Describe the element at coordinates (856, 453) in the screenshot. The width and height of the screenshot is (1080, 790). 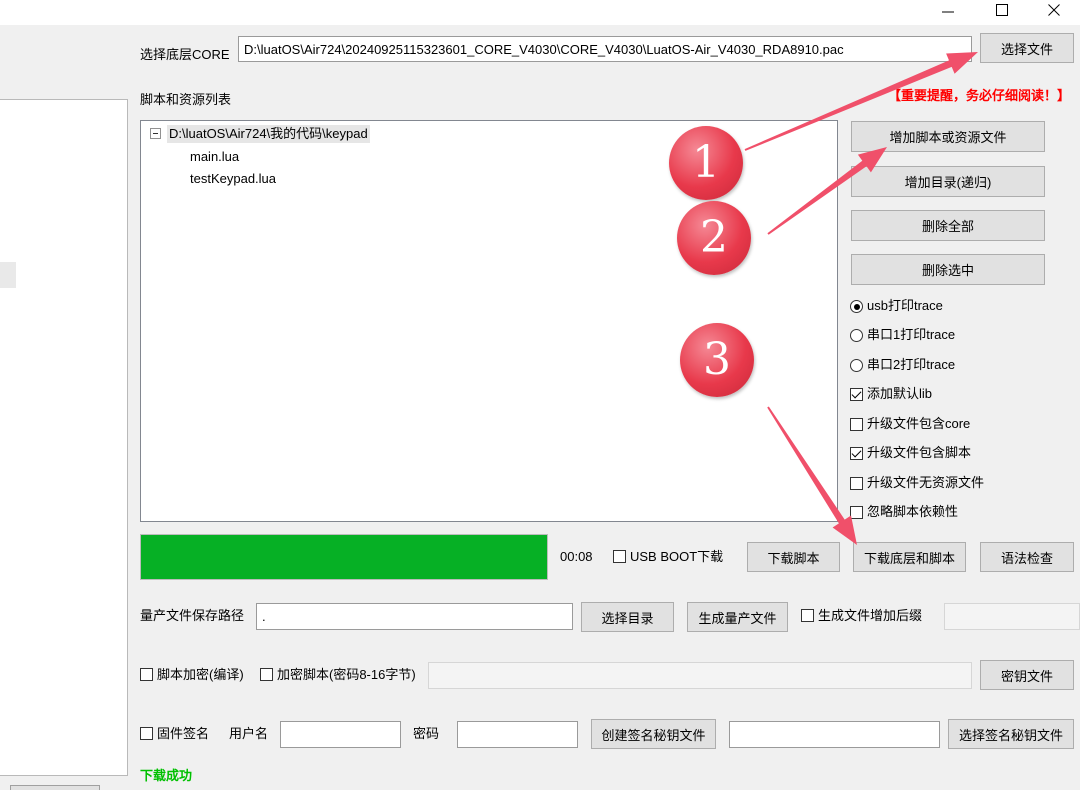
I see `include-script-checkbox` at that location.